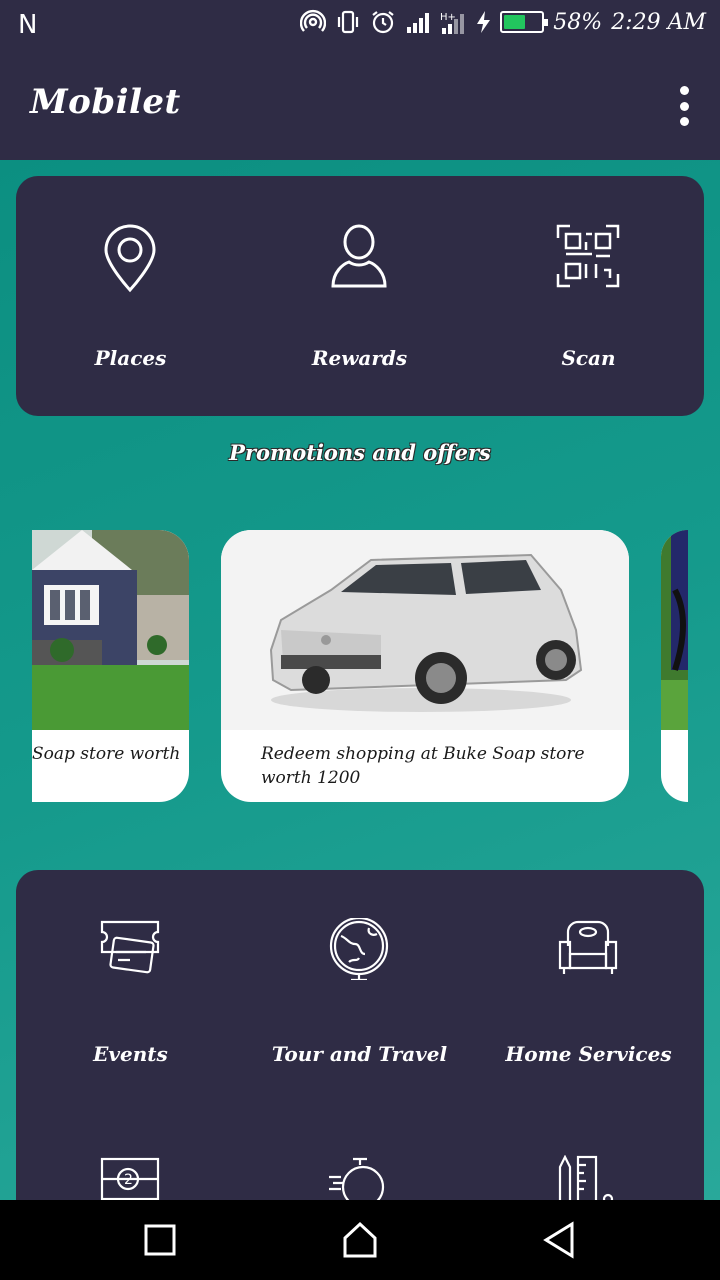 The image size is (720, 1280). I want to click on app-bar: Mobilet, so click(360, 105).